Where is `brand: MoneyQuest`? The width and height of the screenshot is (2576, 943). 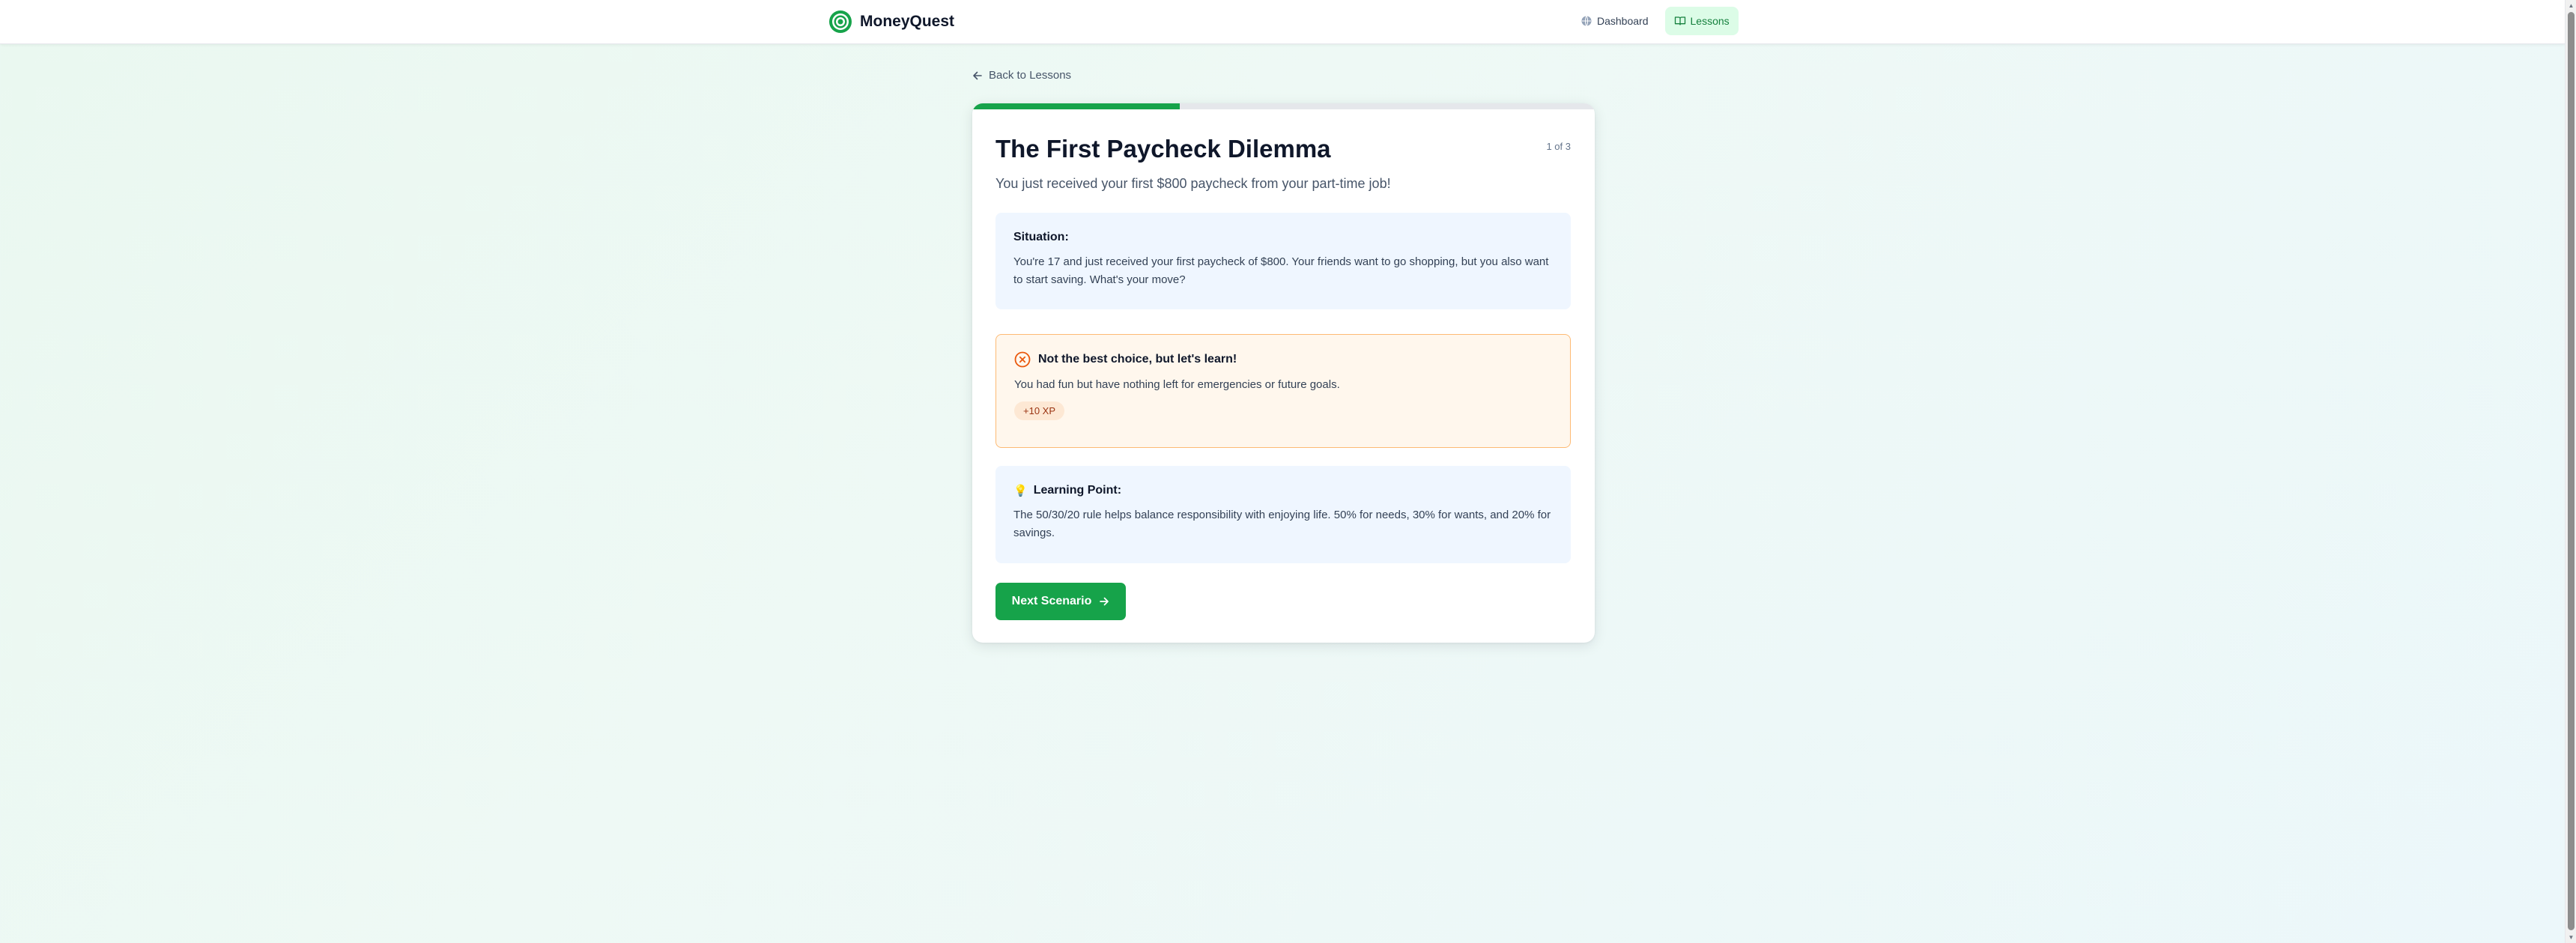
brand: MoneyQuest is located at coordinates (891, 21).